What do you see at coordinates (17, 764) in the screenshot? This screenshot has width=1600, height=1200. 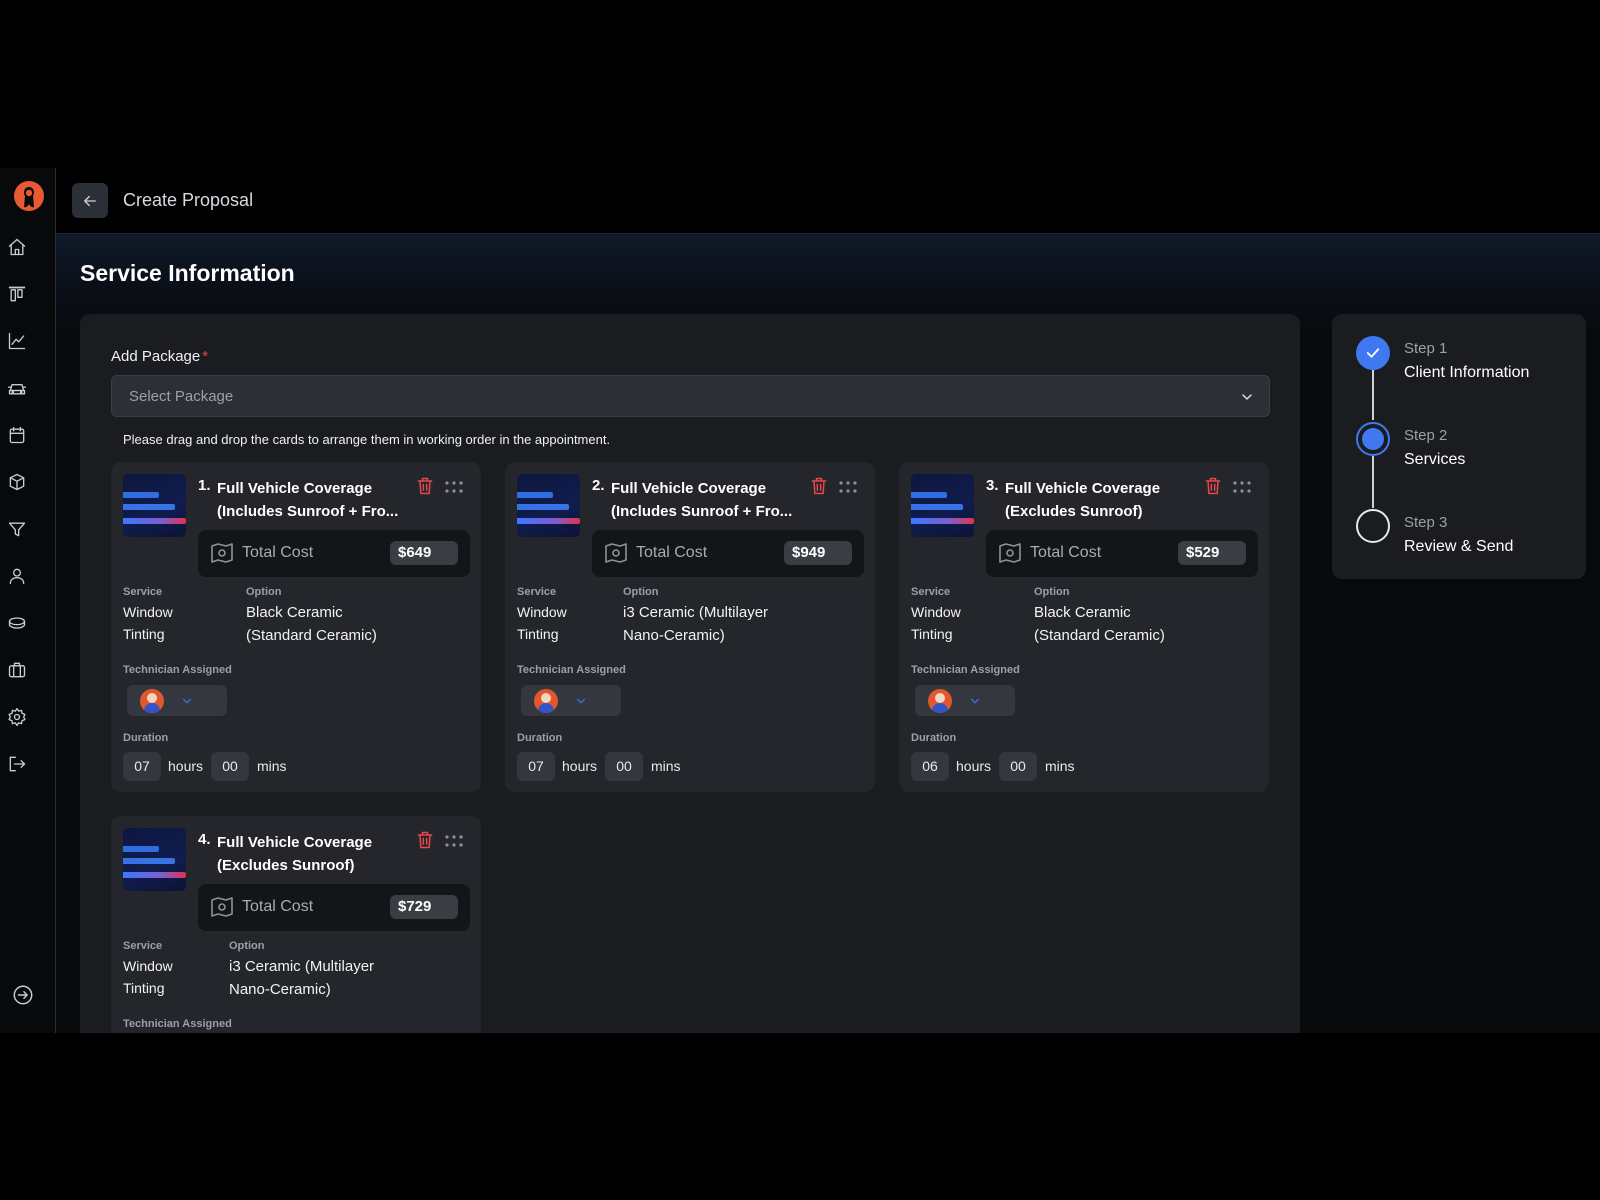 I see `logout-icon` at bounding box center [17, 764].